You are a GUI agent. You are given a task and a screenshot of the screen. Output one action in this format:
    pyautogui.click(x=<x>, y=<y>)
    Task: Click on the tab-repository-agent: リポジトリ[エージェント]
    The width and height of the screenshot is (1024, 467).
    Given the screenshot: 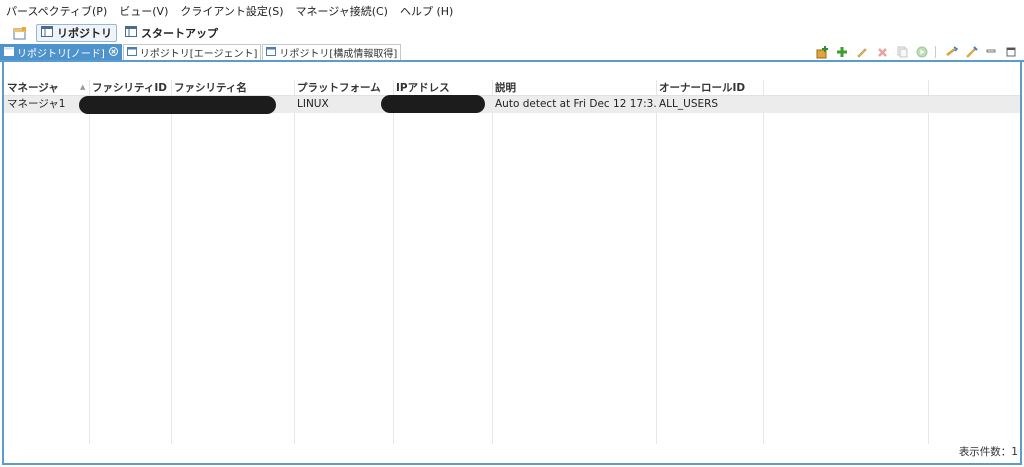 What is the action you would take?
    pyautogui.click(x=192, y=52)
    